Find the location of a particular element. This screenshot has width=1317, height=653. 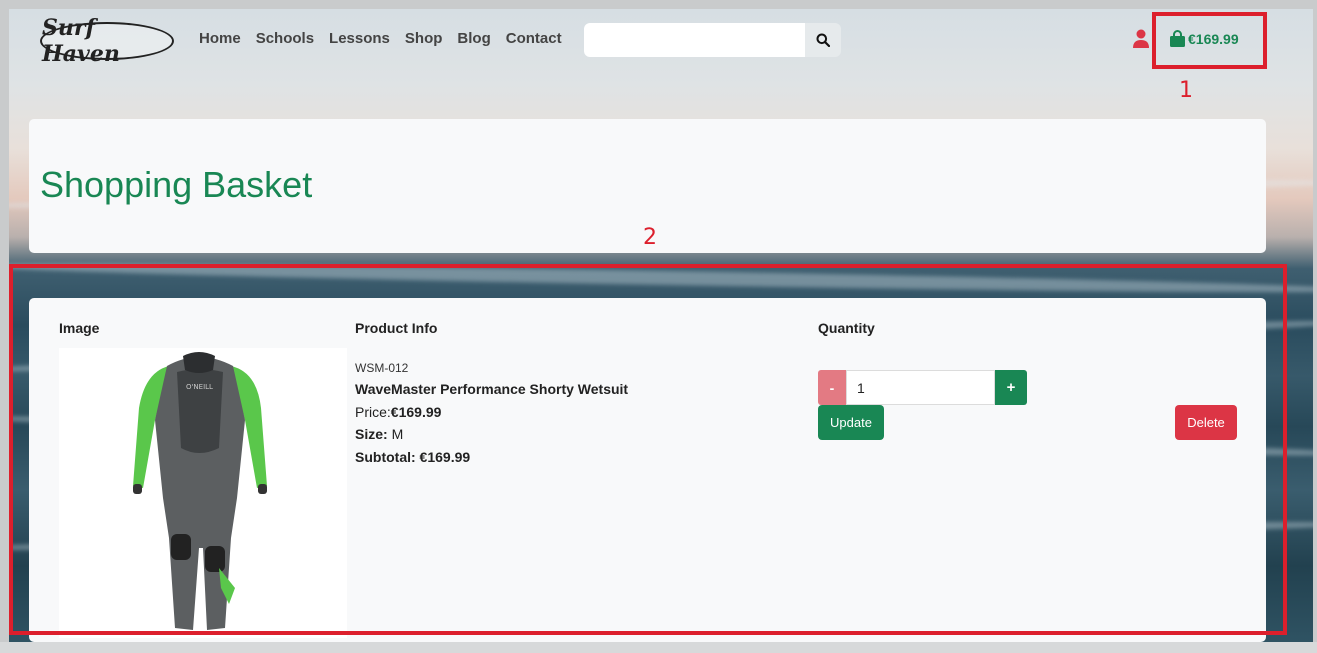

nav-item-blog: Blog is located at coordinates (473, 38).